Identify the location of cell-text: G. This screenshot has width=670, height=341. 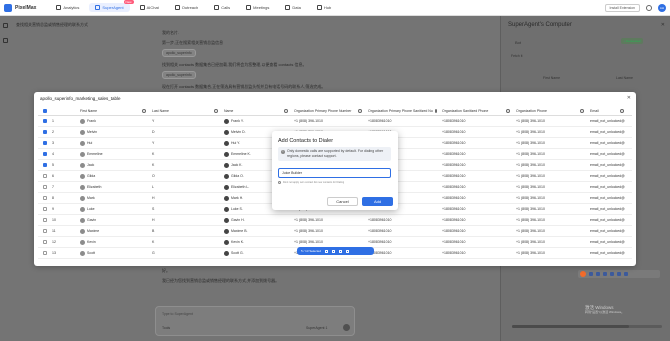
(153, 253).